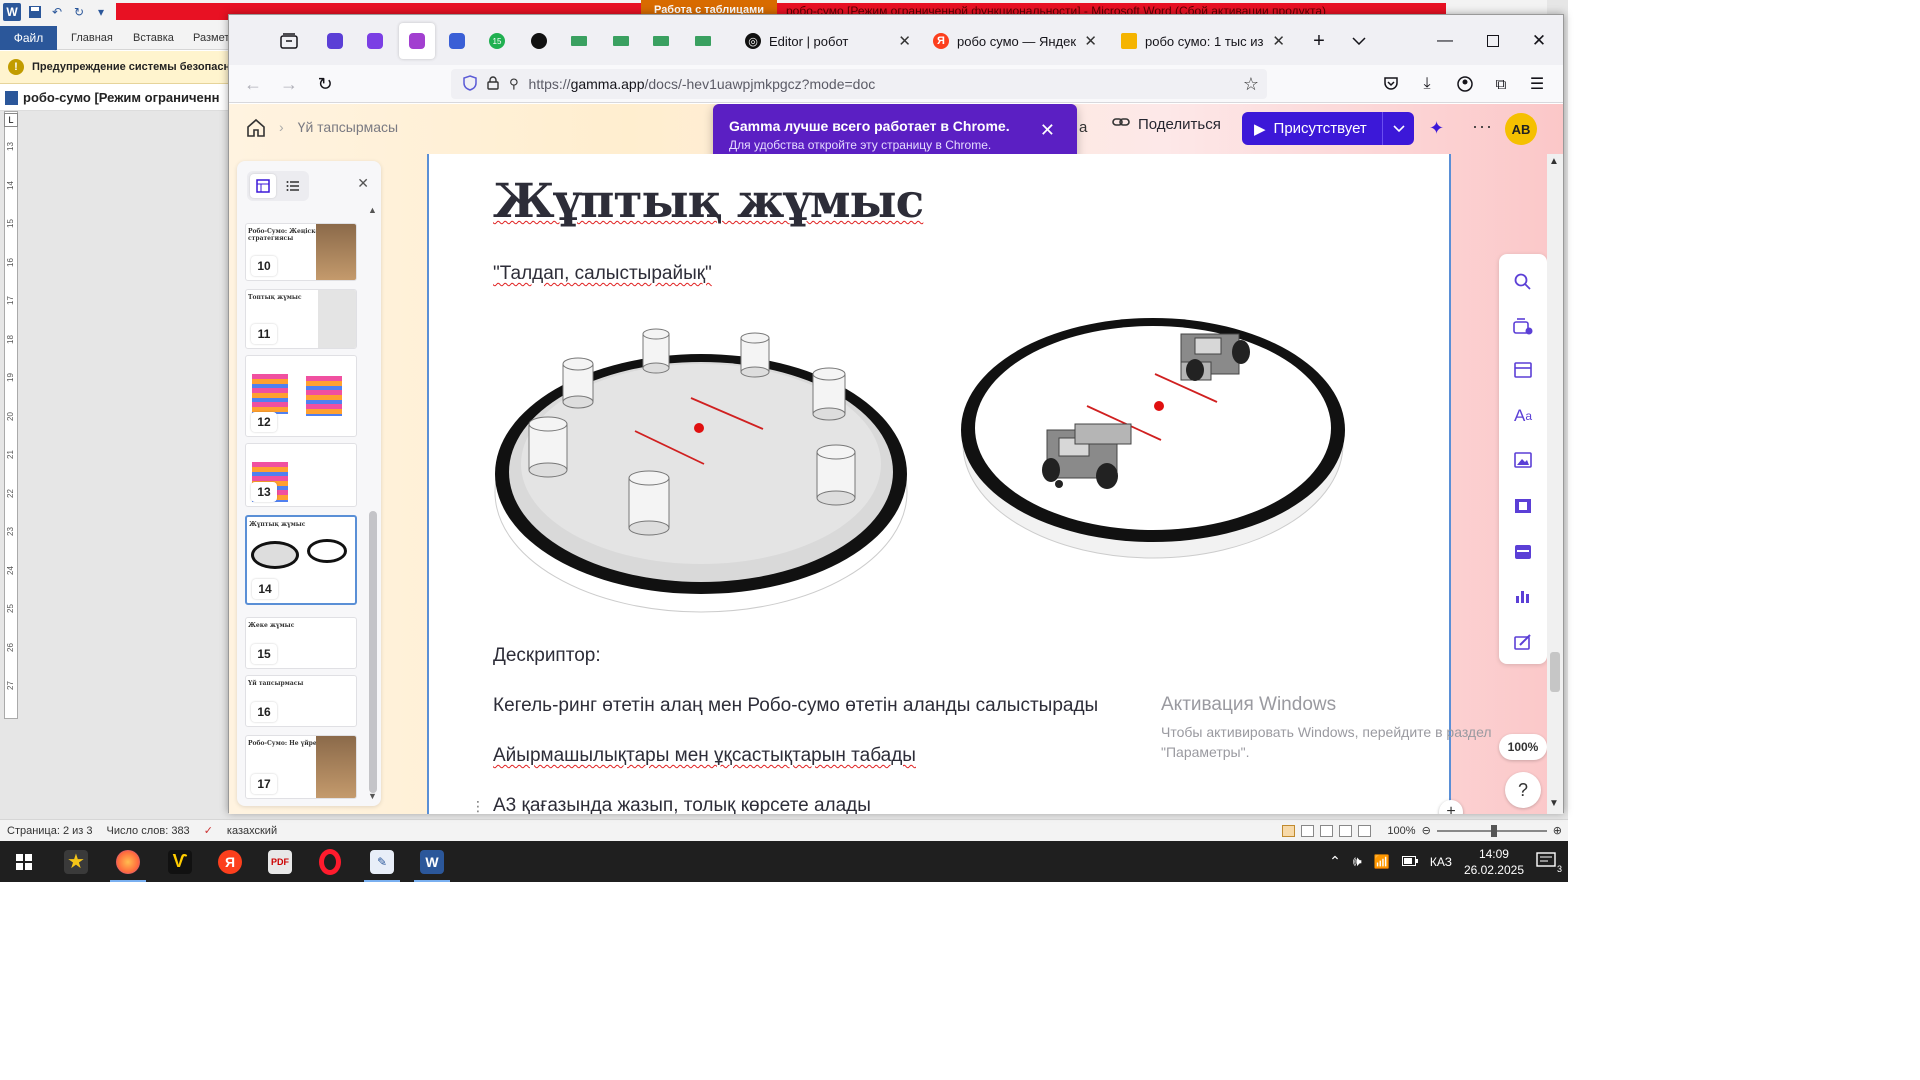  Describe the element at coordinates (101, 12) in the screenshot. I see `customize-qa-icon: ▾` at that location.